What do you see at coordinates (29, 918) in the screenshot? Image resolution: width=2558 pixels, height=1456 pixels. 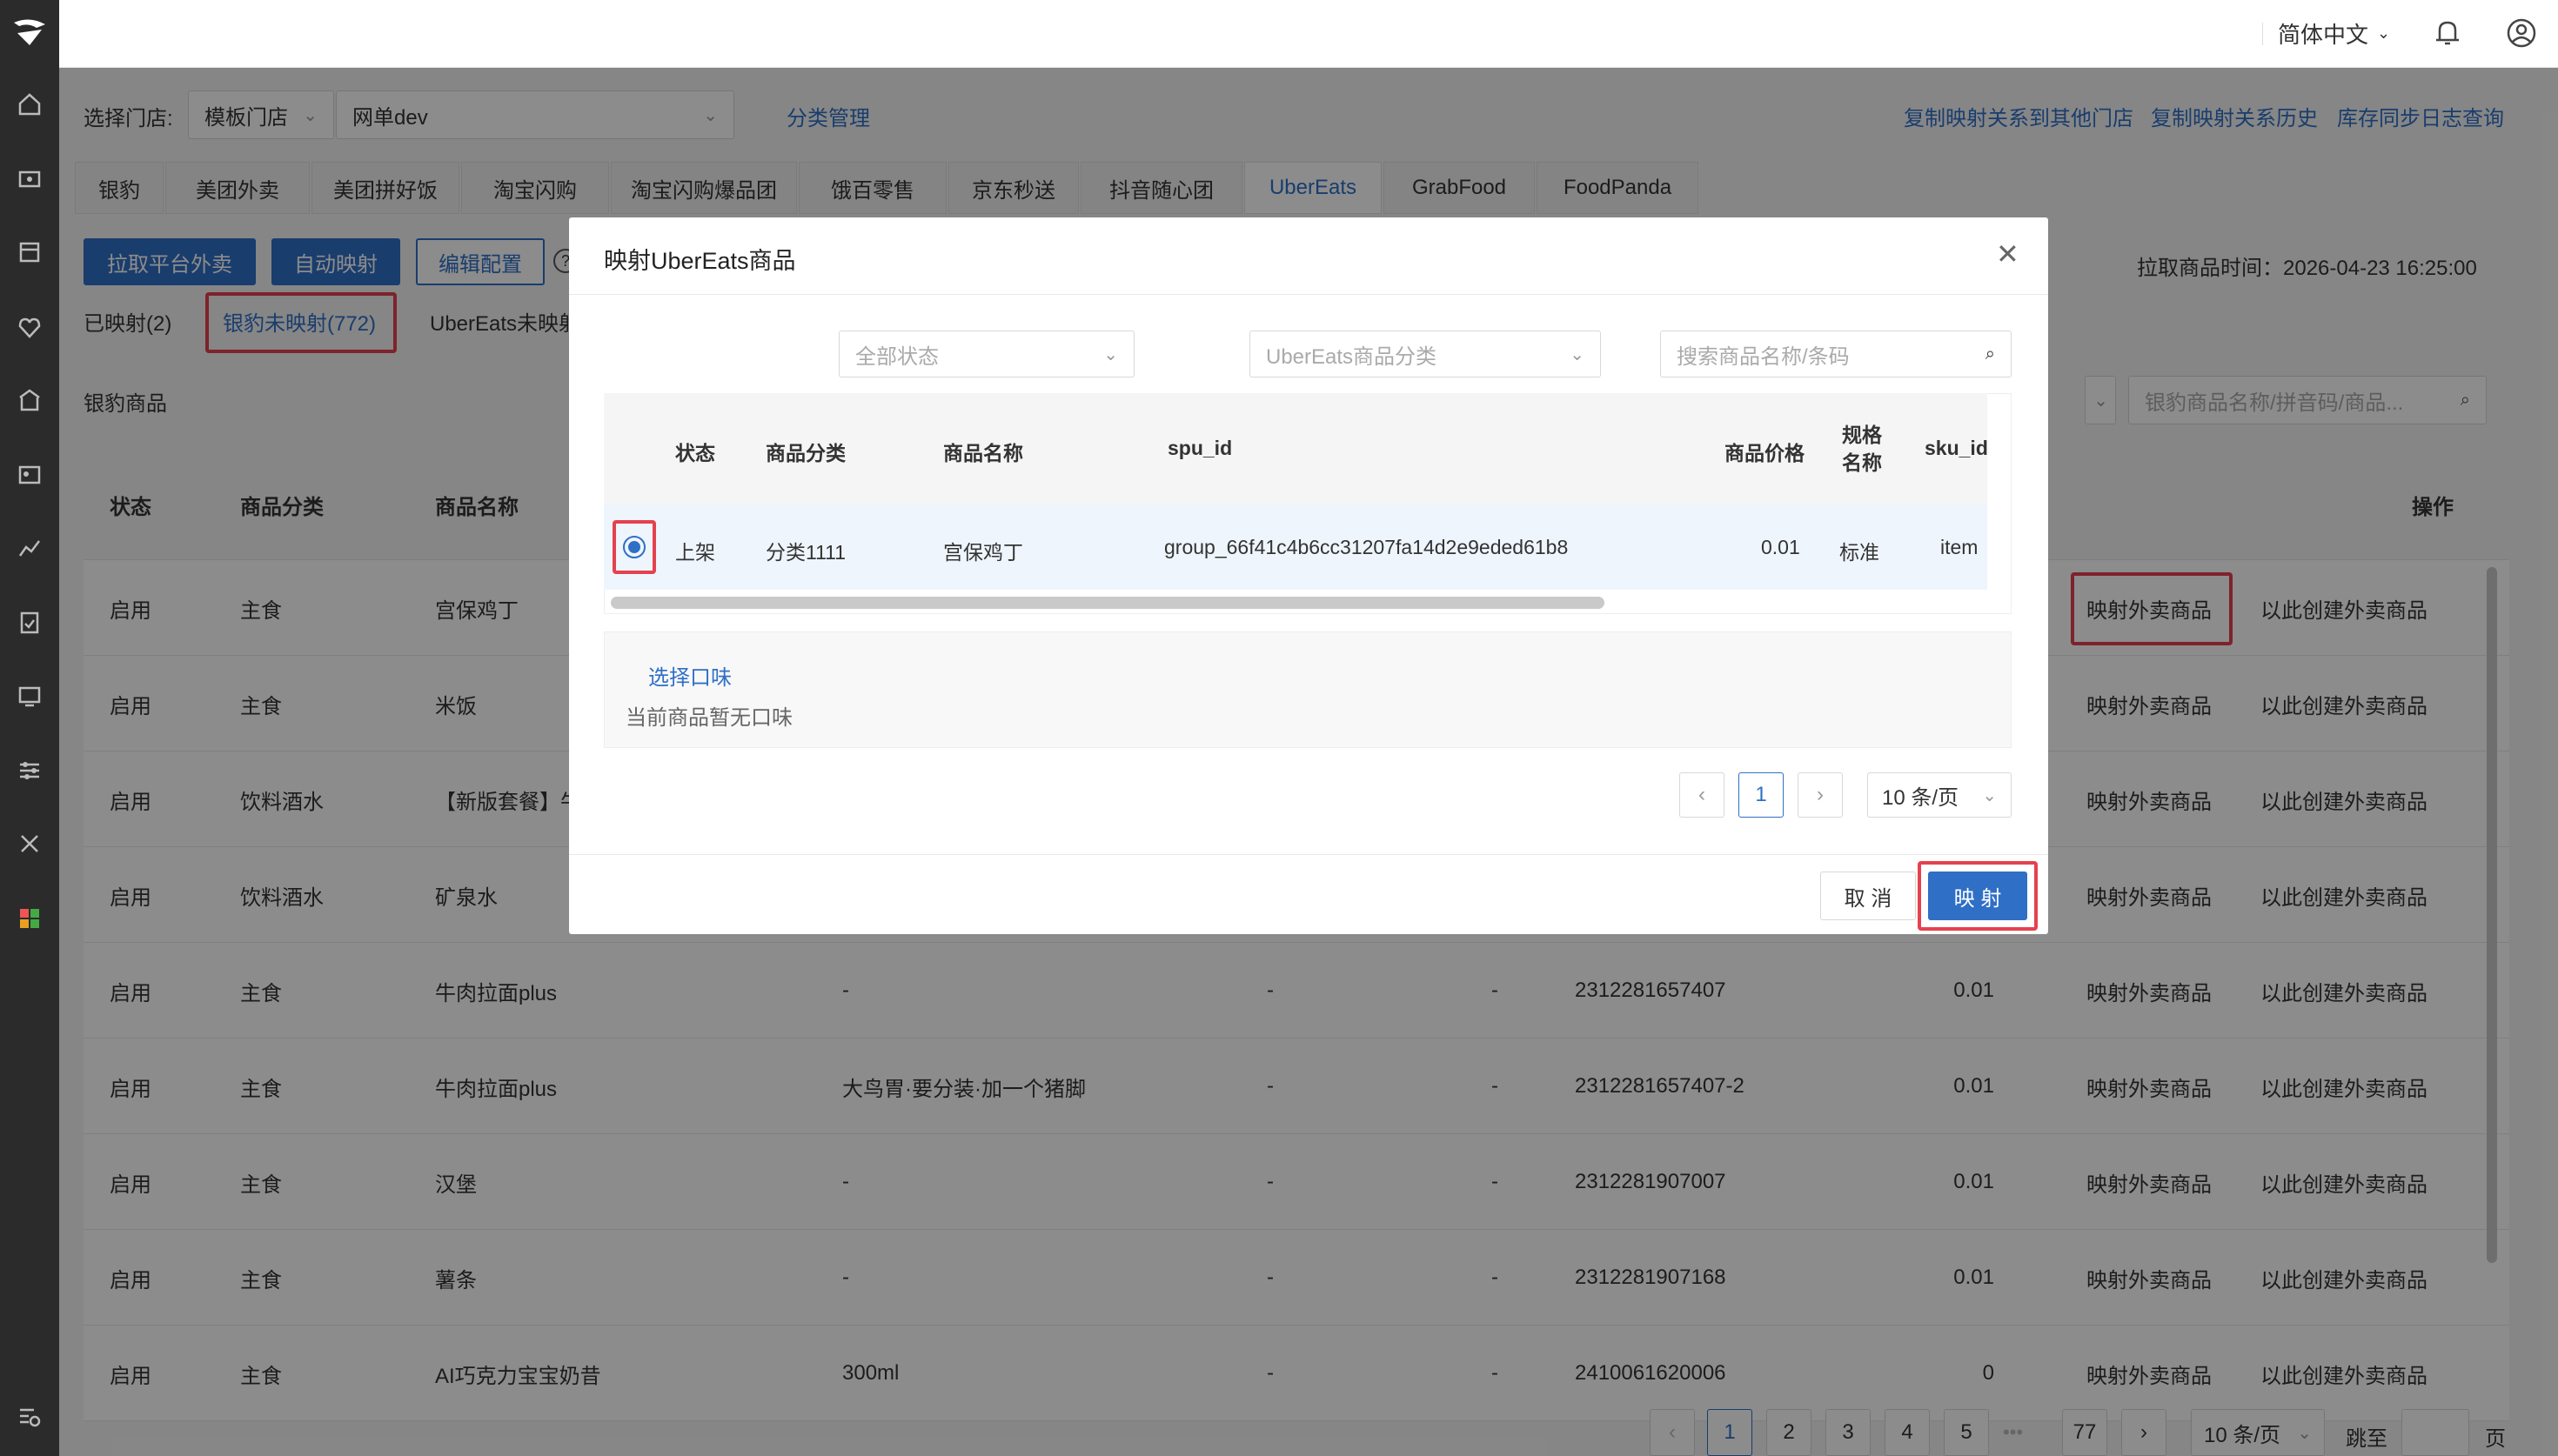 I see `apps-icon` at bounding box center [29, 918].